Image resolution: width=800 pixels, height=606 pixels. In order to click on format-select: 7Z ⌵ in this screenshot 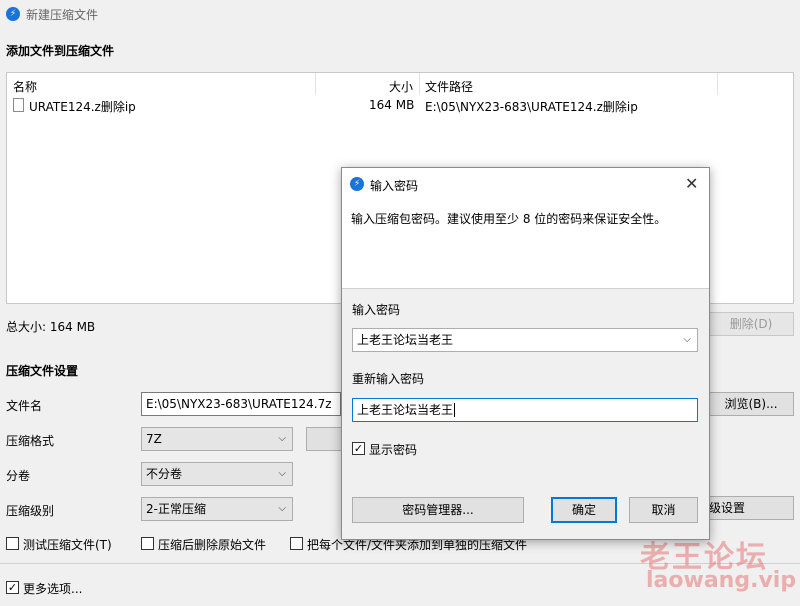, I will do `click(217, 439)`.